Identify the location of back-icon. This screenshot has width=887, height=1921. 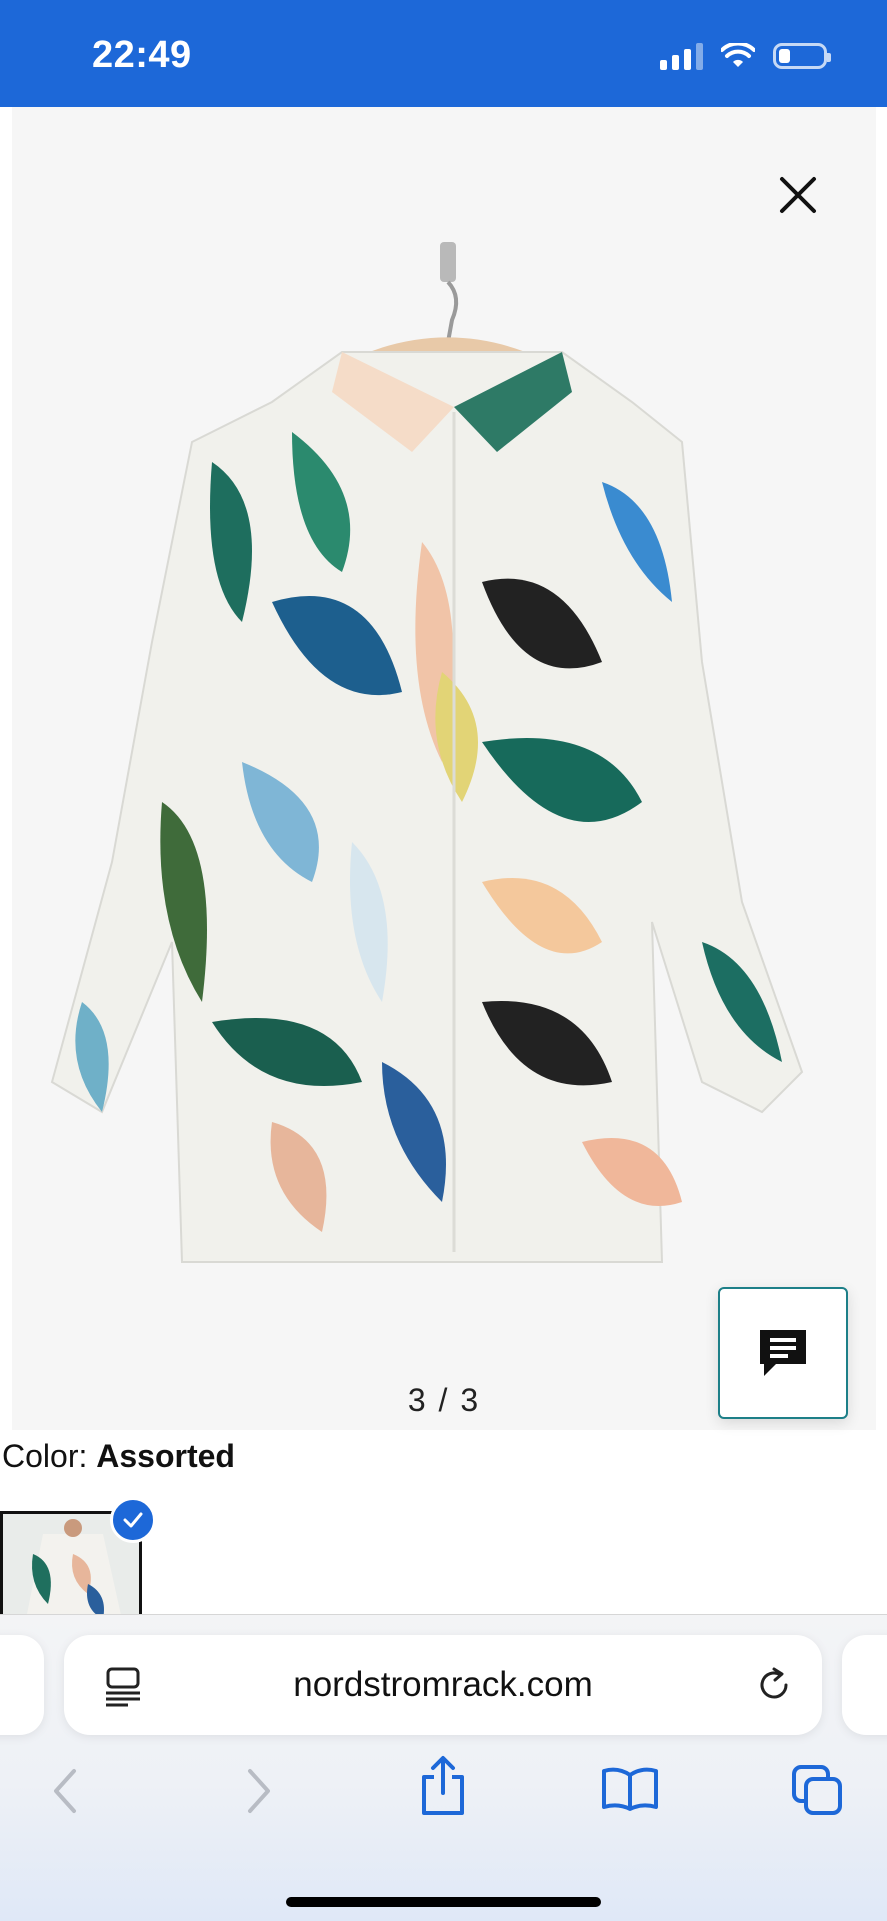
(66, 1791).